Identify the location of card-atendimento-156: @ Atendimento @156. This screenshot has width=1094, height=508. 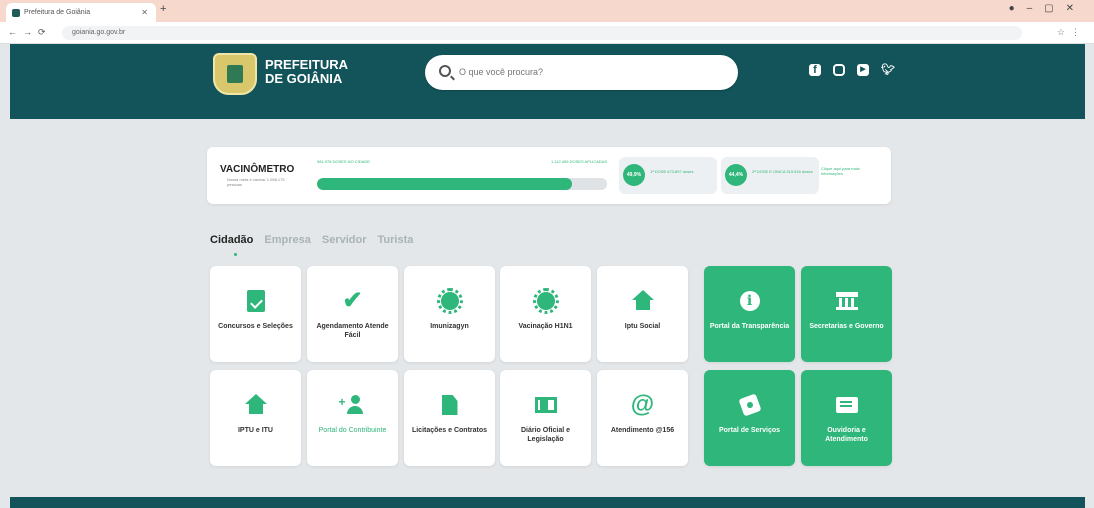
(642, 418).